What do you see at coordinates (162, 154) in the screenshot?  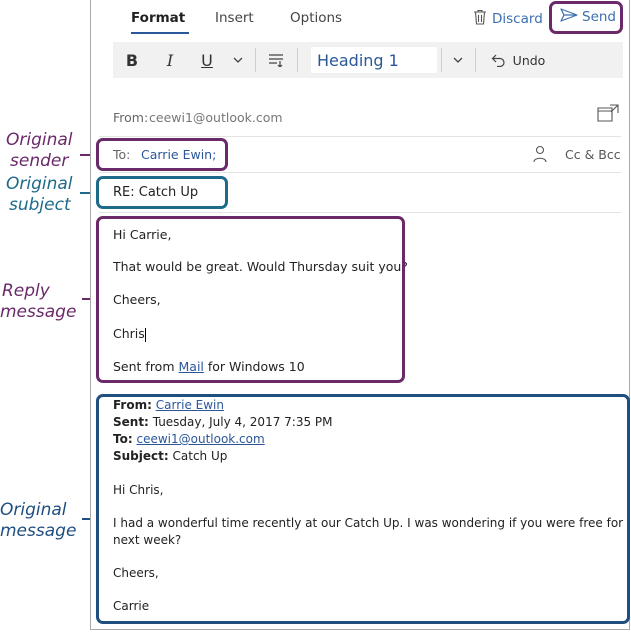 I see `highlight-to-field` at bounding box center [162, 154].